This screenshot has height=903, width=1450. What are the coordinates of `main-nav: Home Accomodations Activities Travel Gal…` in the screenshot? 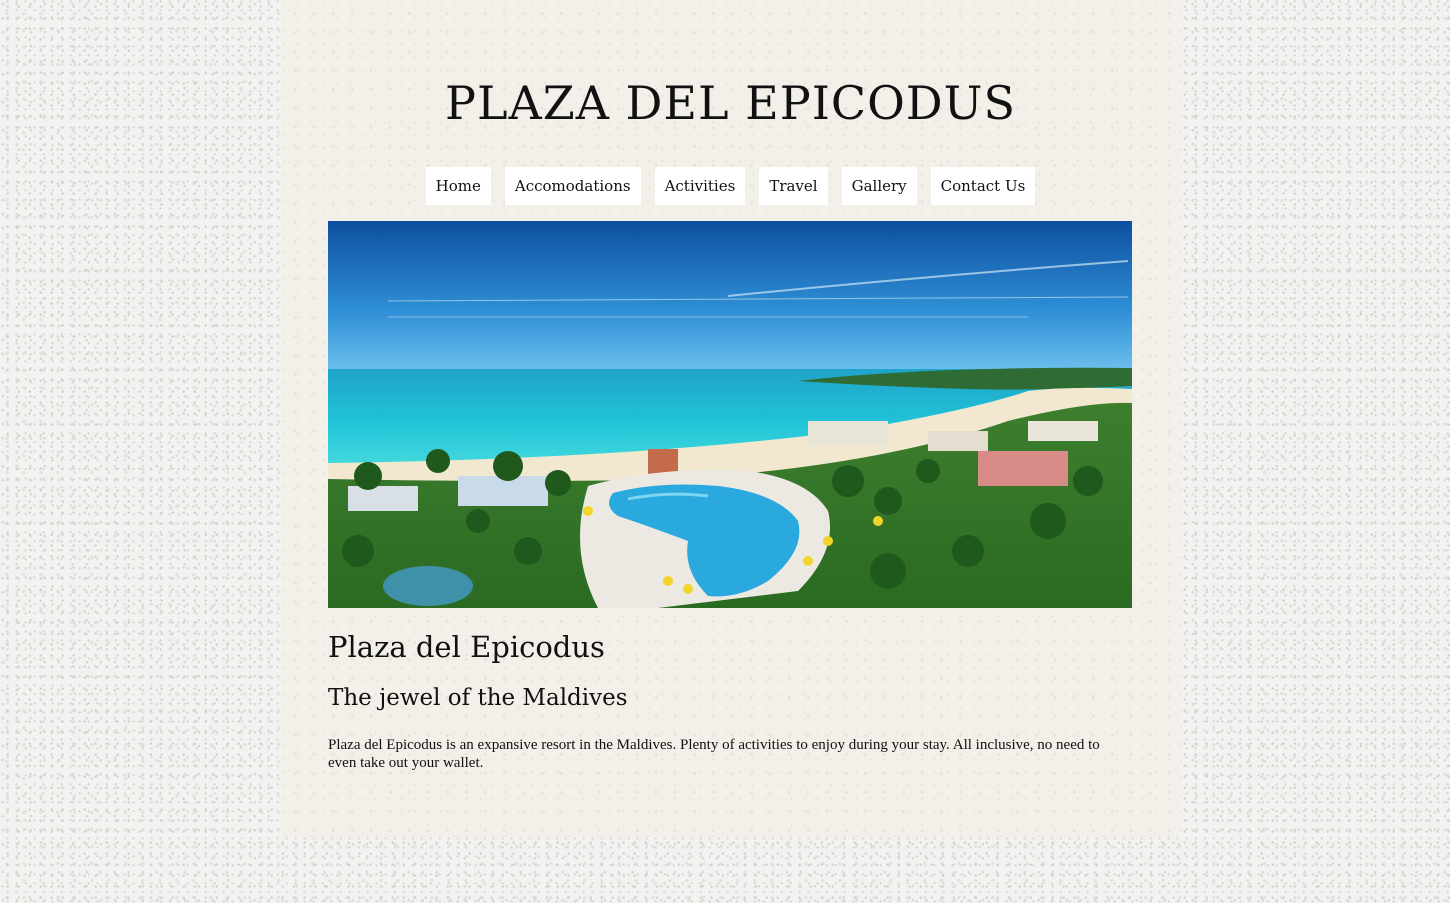 It's located at (730, 186).